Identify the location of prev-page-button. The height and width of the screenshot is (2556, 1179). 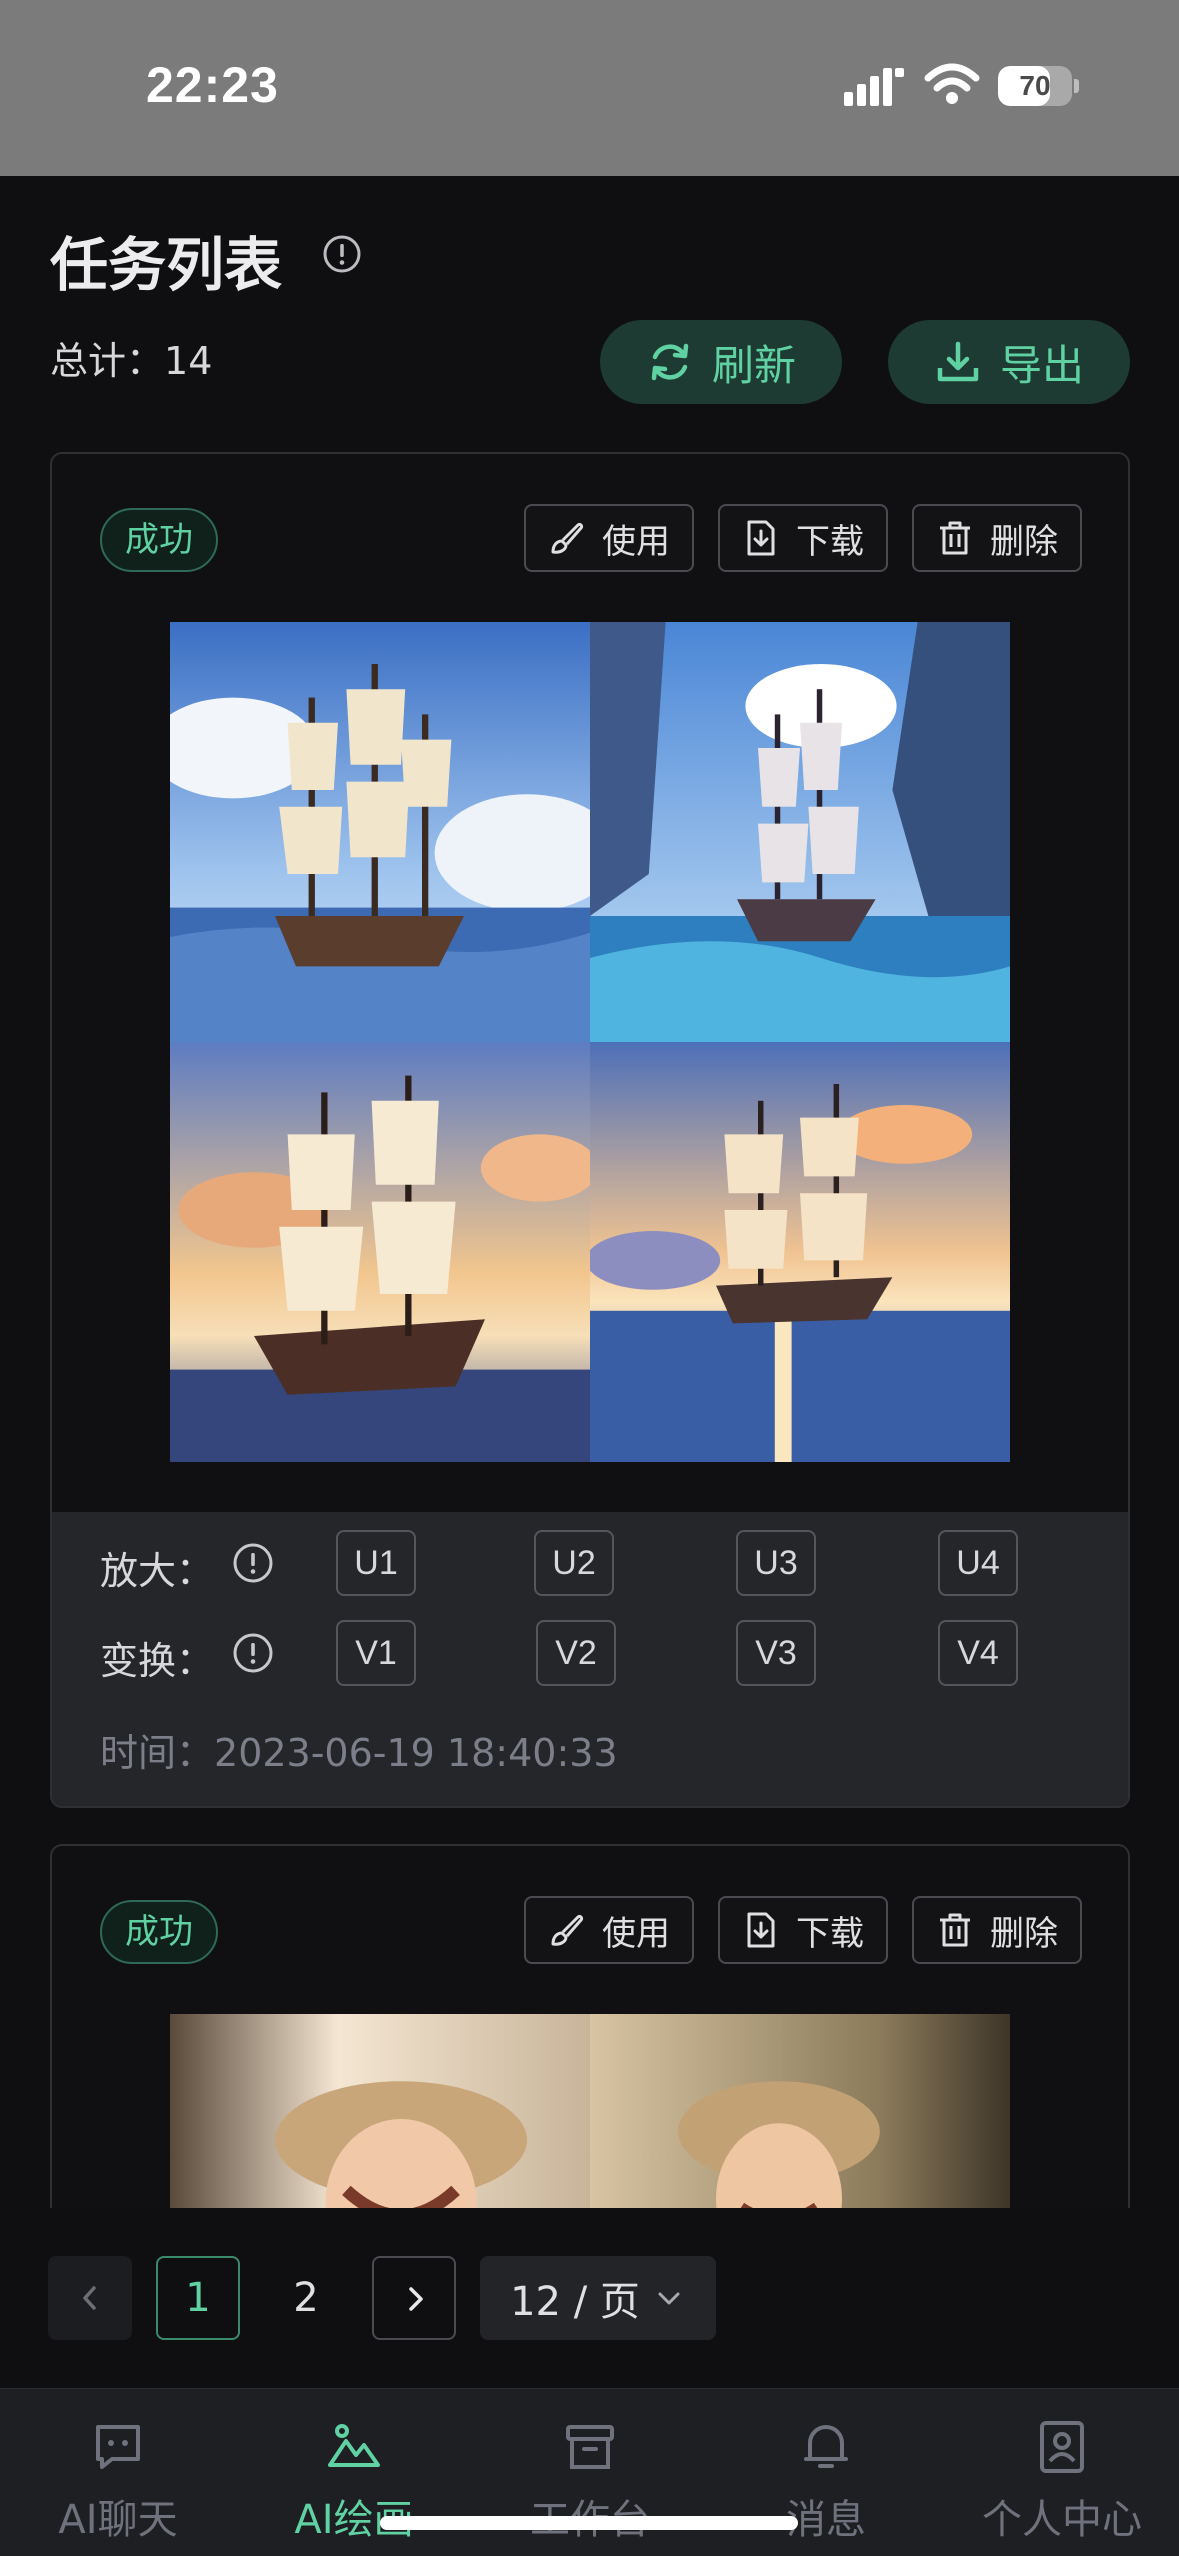
(90, 2298).